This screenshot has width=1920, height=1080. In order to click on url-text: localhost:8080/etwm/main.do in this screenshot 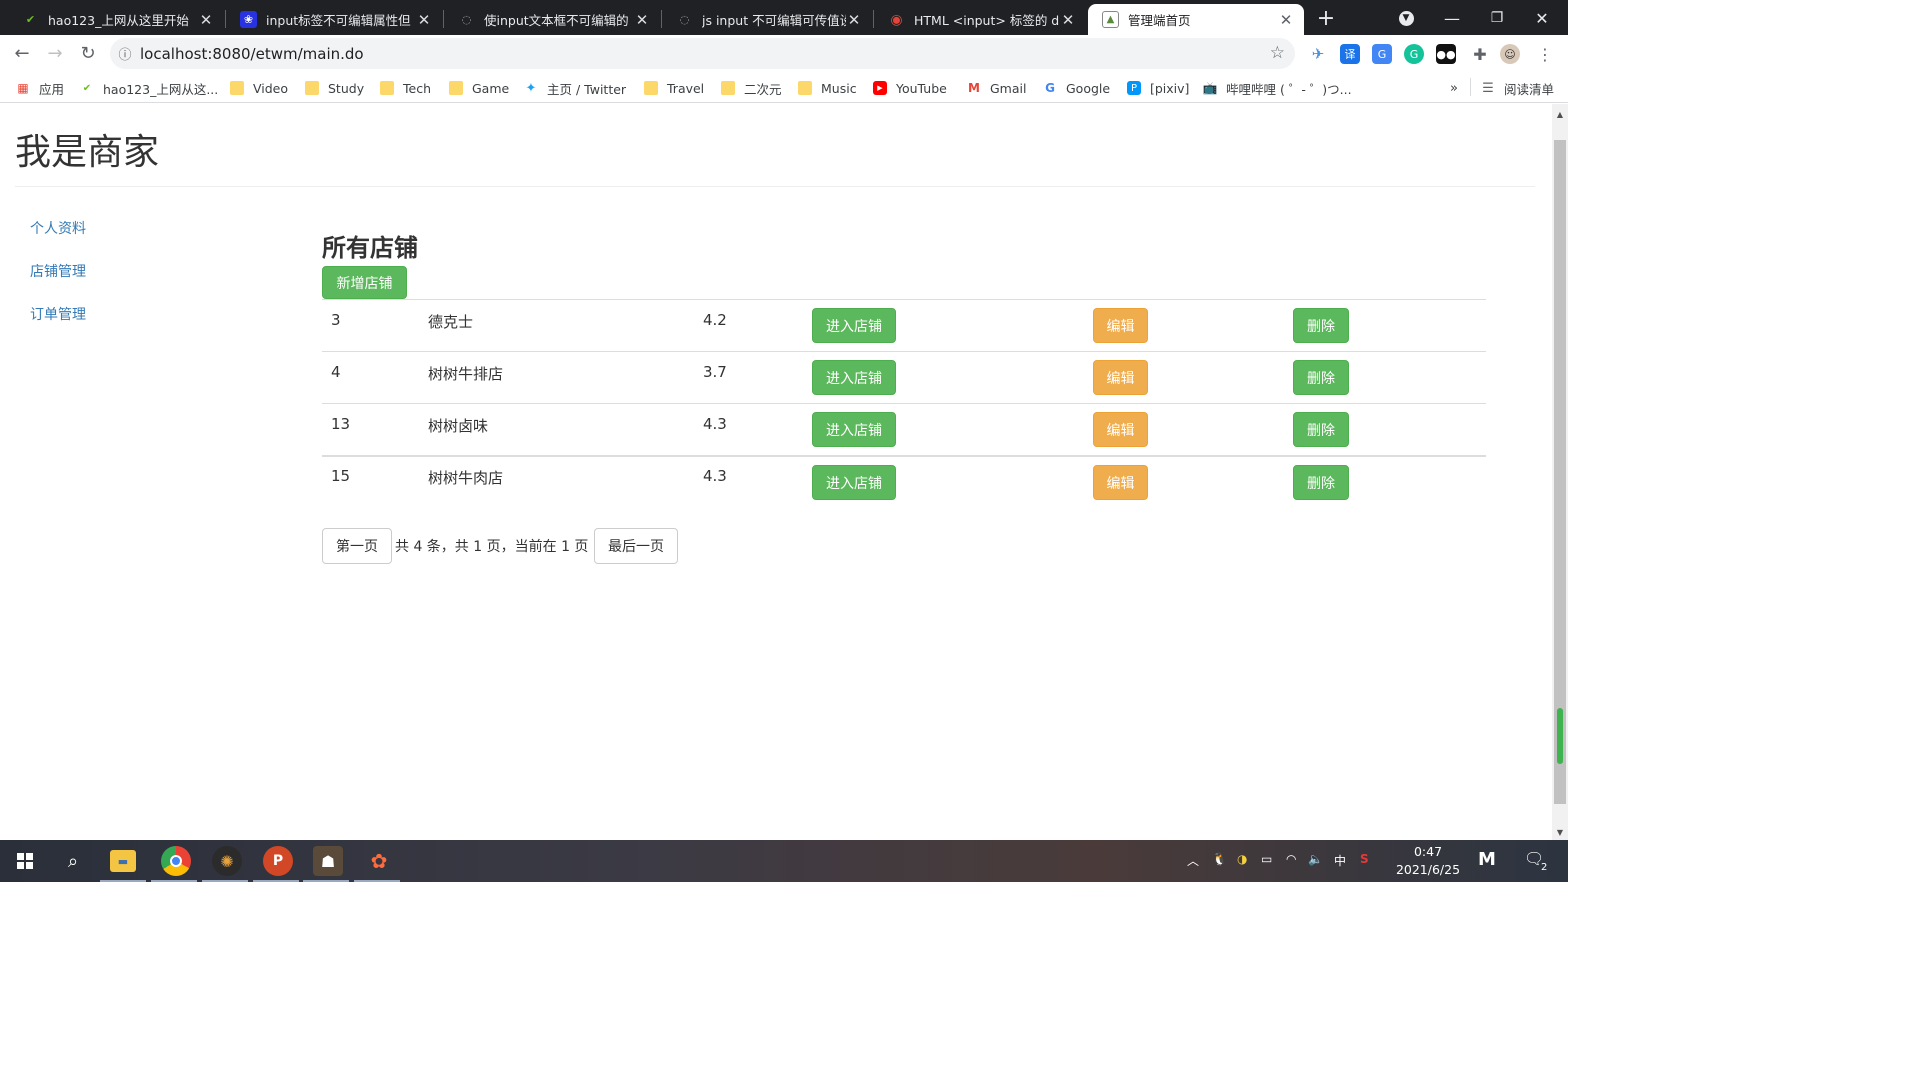, I will do `click(252, 54)`.